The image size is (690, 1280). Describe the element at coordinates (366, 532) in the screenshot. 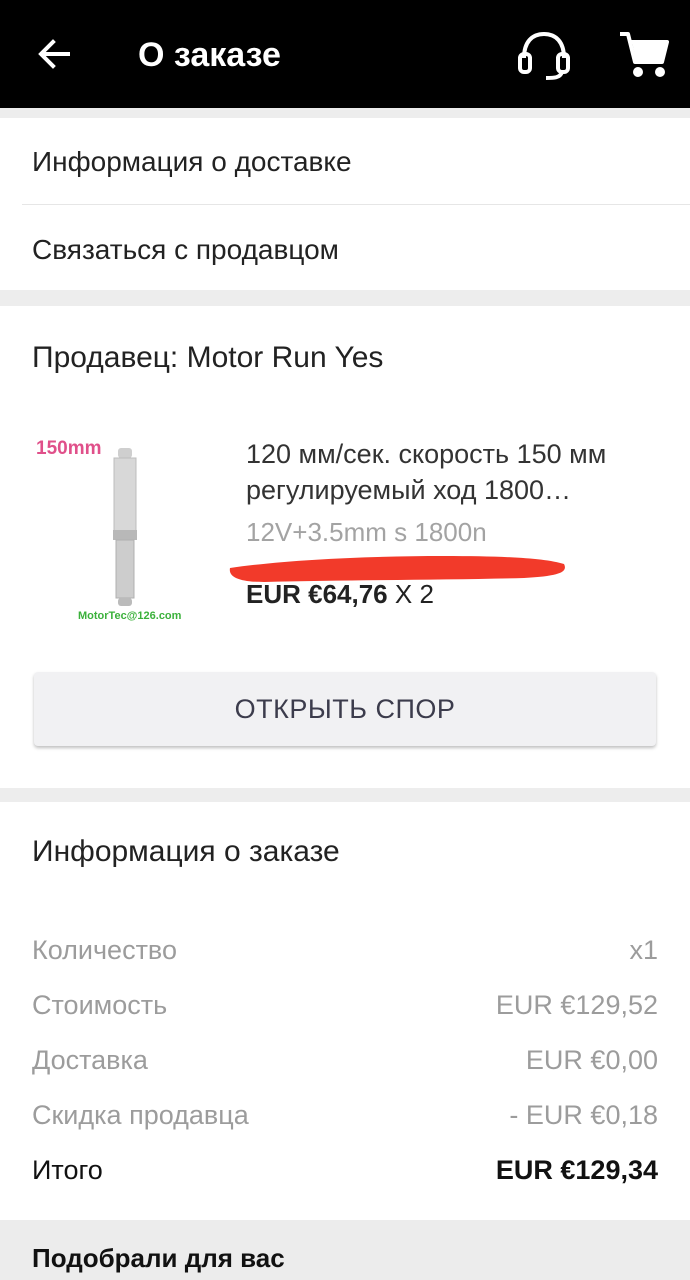

I see `product-variant: 12V+3.5mm s 1800n` at that location.